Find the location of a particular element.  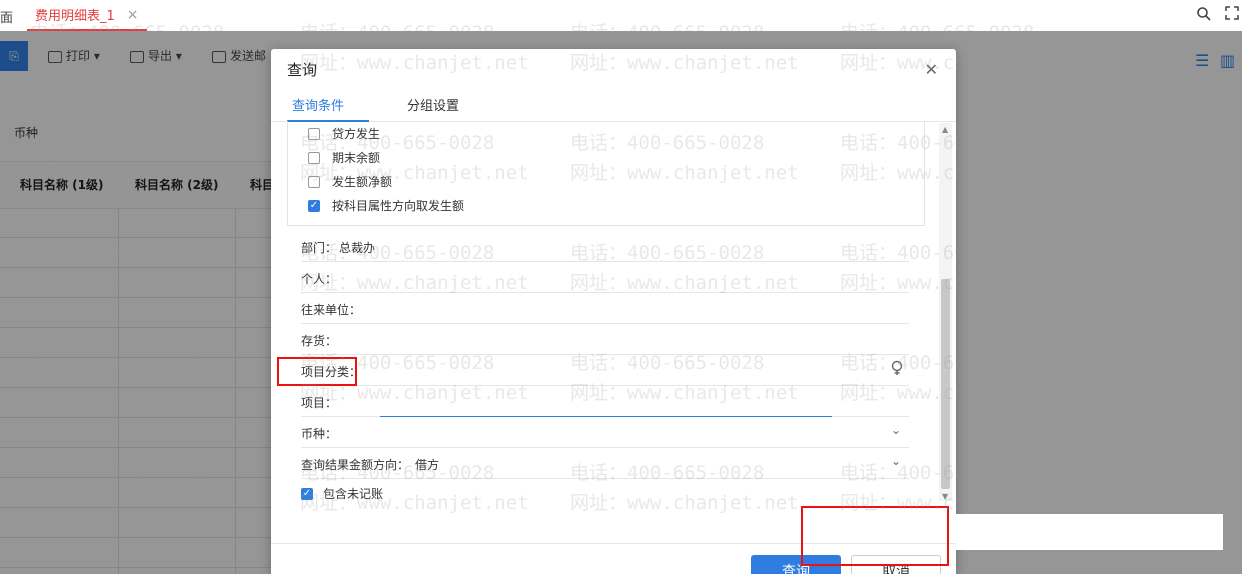

checkbox-net-amount: 发生额净额 is located at coordinates (350, 181).